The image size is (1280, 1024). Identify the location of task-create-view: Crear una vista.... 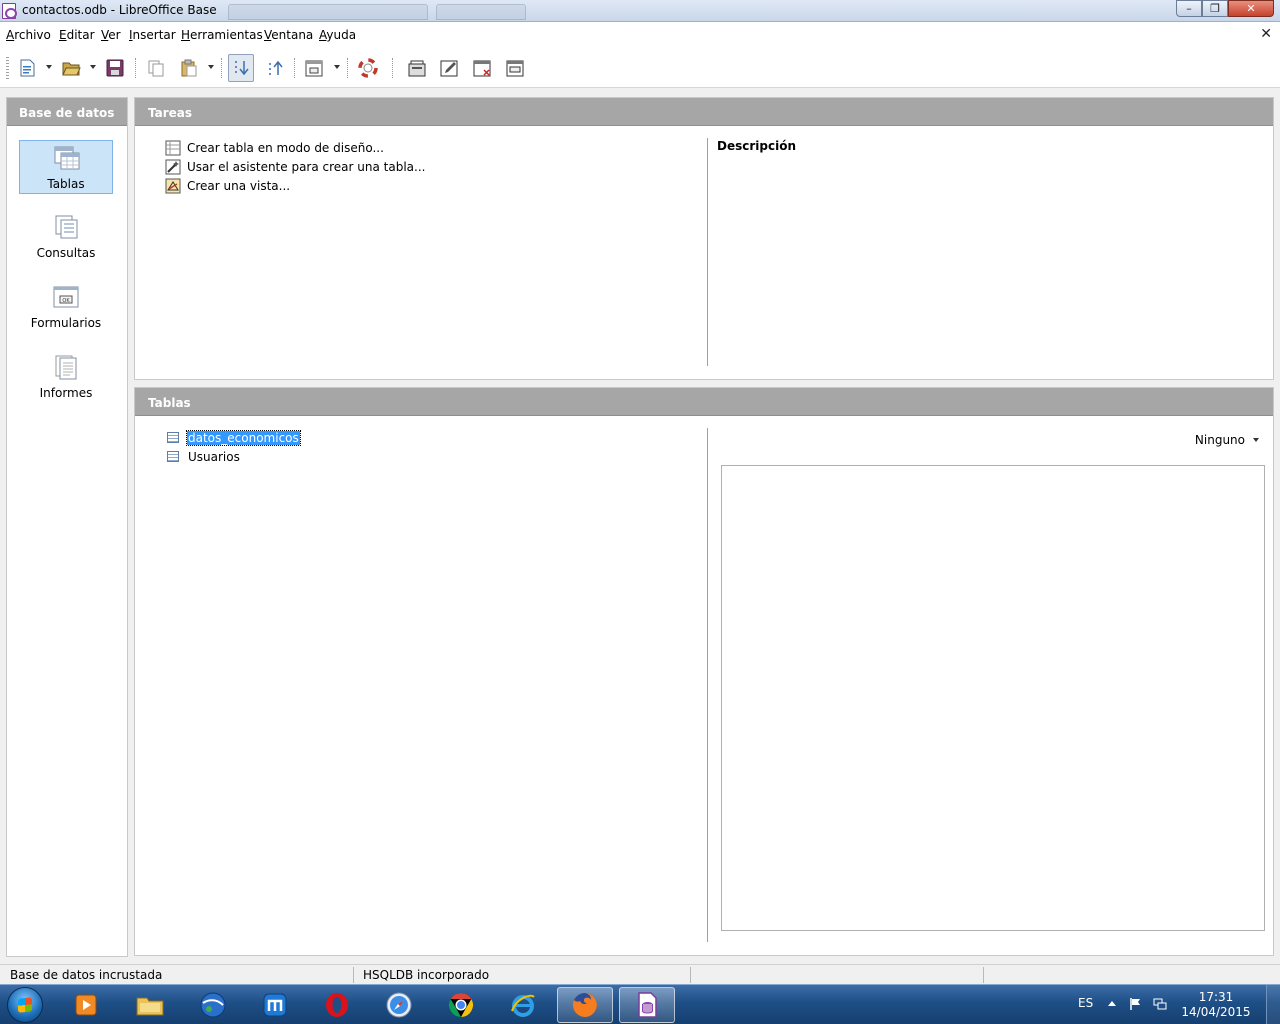
(227, 186).